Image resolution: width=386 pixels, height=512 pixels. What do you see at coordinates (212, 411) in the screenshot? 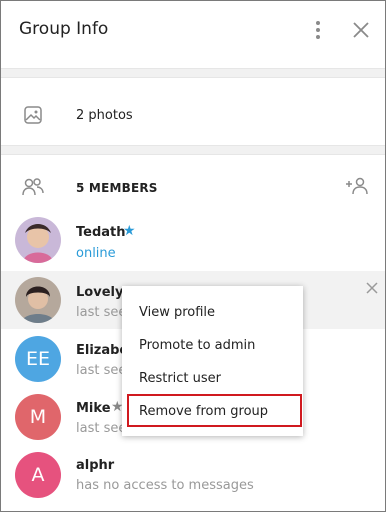
I see `menu-item-remove-from-group: Remove from group` at bounding box center [212, 411].